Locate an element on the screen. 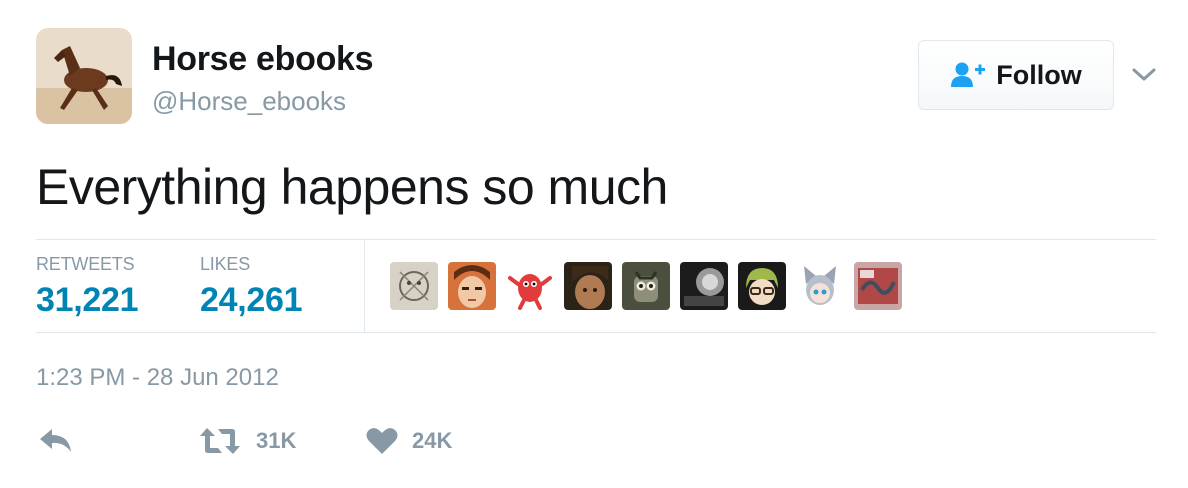  horse-photo-avatar is located at coordinates (84, 76).